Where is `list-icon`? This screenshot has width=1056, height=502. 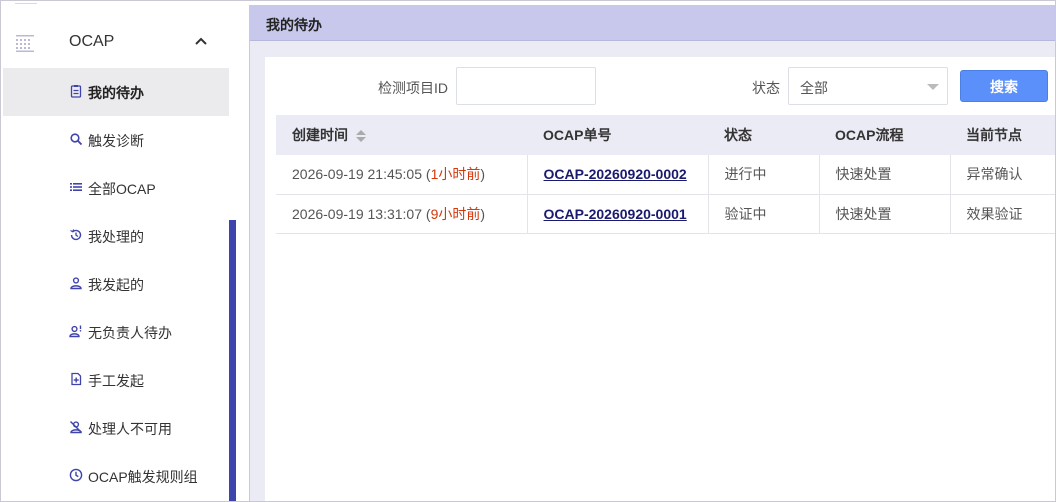 list-icon is located at coordinates (76, 187).